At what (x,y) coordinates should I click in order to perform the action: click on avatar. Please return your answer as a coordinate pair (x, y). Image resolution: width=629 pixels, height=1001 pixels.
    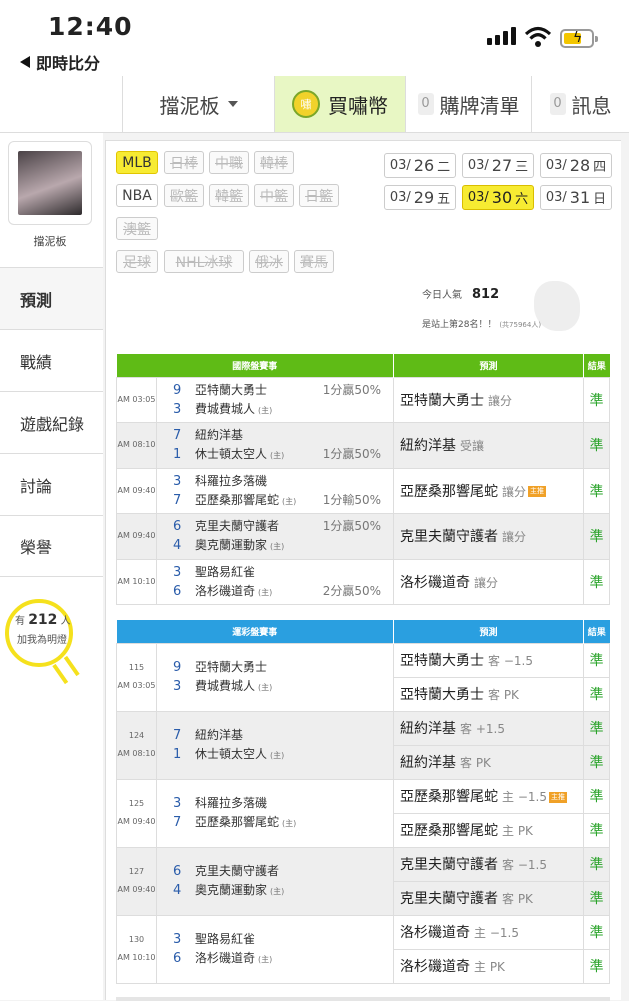
    Looking at the image, I should click on (50, 183).